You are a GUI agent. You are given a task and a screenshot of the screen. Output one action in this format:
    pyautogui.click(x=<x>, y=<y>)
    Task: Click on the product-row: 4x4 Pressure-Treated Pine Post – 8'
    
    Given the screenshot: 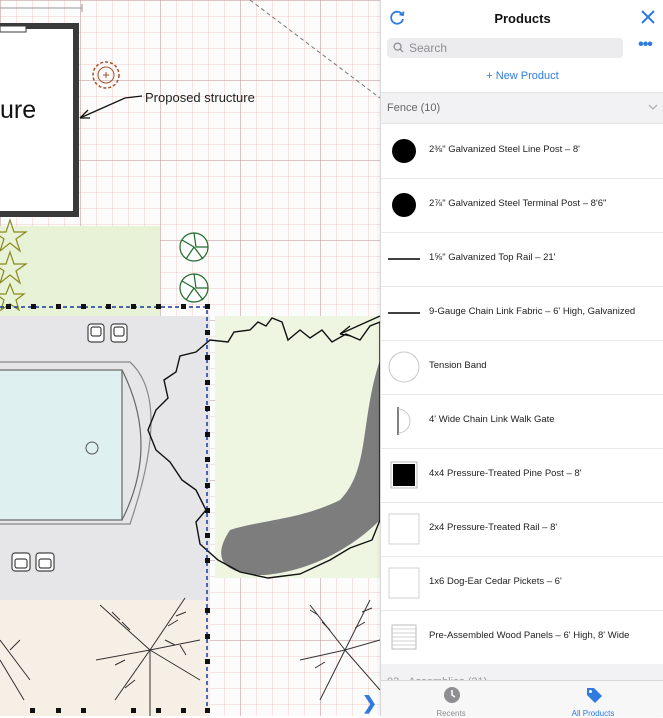 What is the action you would take?
    pyautogui.click(x=522, y=475)
    